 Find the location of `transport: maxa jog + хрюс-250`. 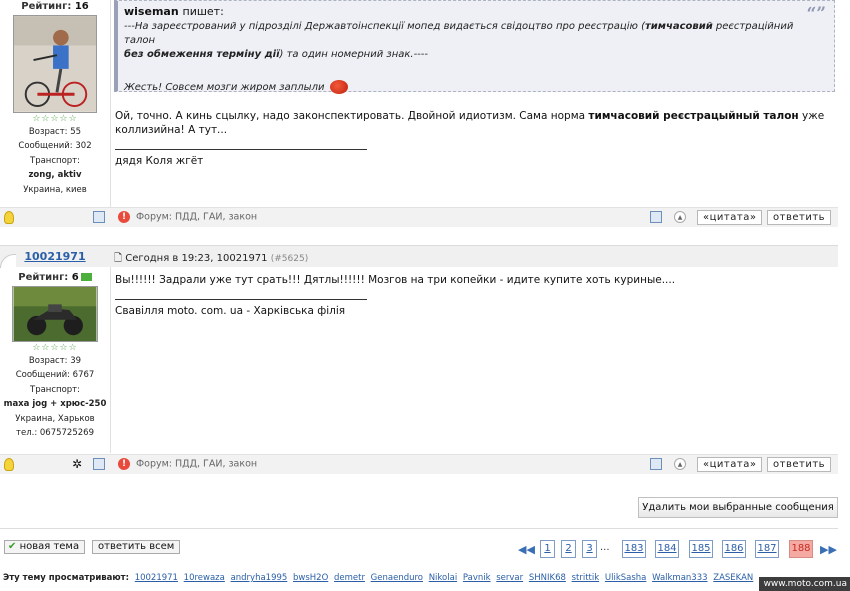

transport: maxa jog + хрюс-250 is located at coordinates (55, 404).